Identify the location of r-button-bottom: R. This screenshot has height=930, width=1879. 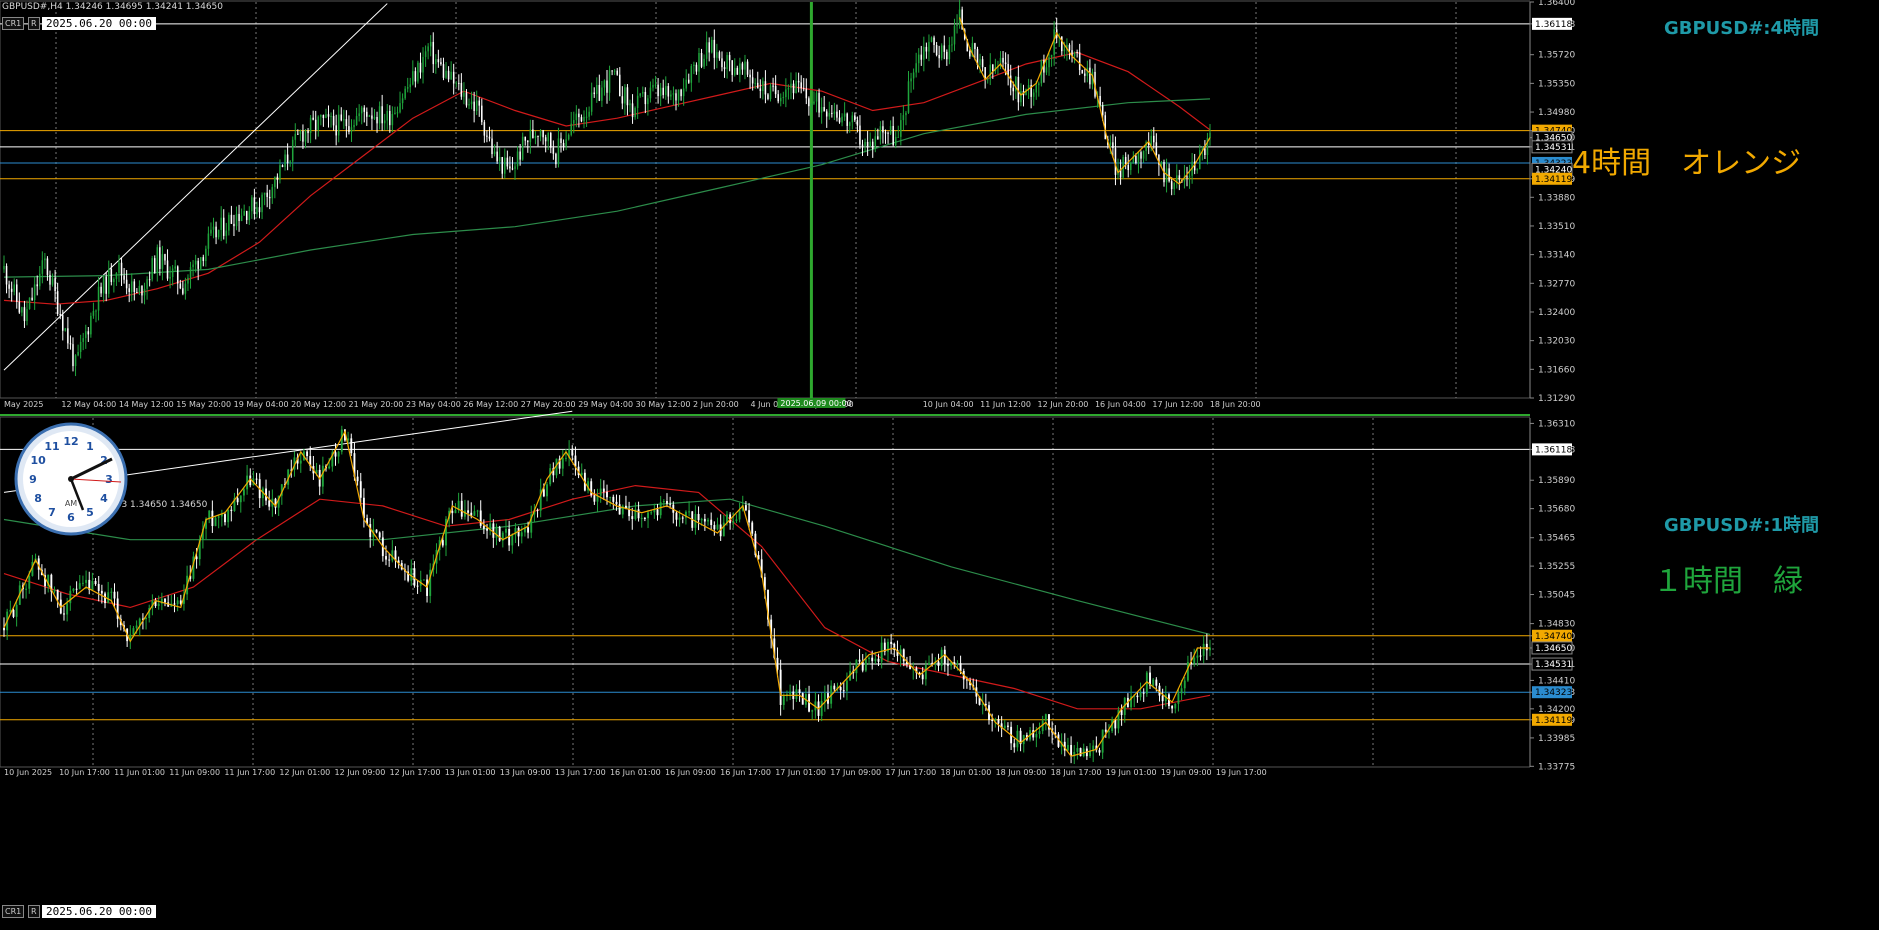
(34, 911).